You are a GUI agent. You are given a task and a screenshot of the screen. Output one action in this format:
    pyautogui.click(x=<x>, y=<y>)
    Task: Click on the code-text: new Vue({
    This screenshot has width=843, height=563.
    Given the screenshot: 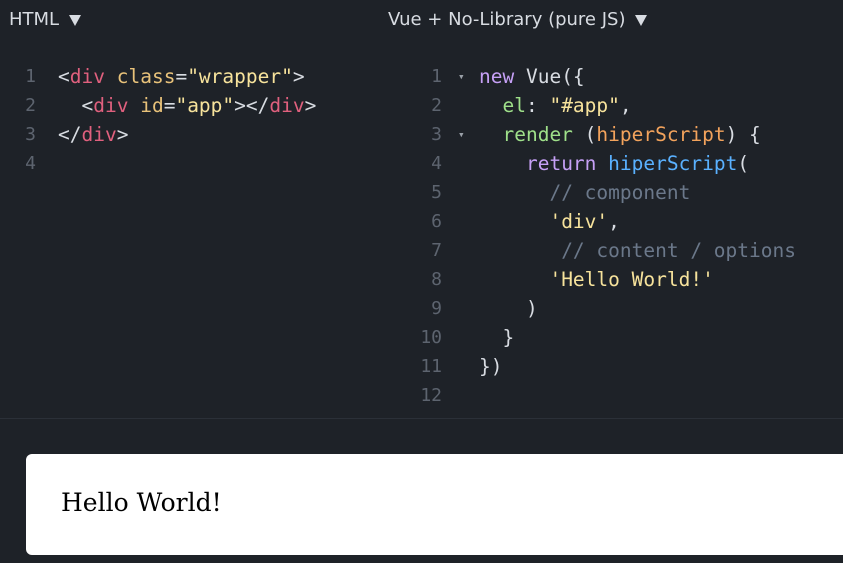 What is the action you would take?
    pyautogui.click(x=532, y=76)
    